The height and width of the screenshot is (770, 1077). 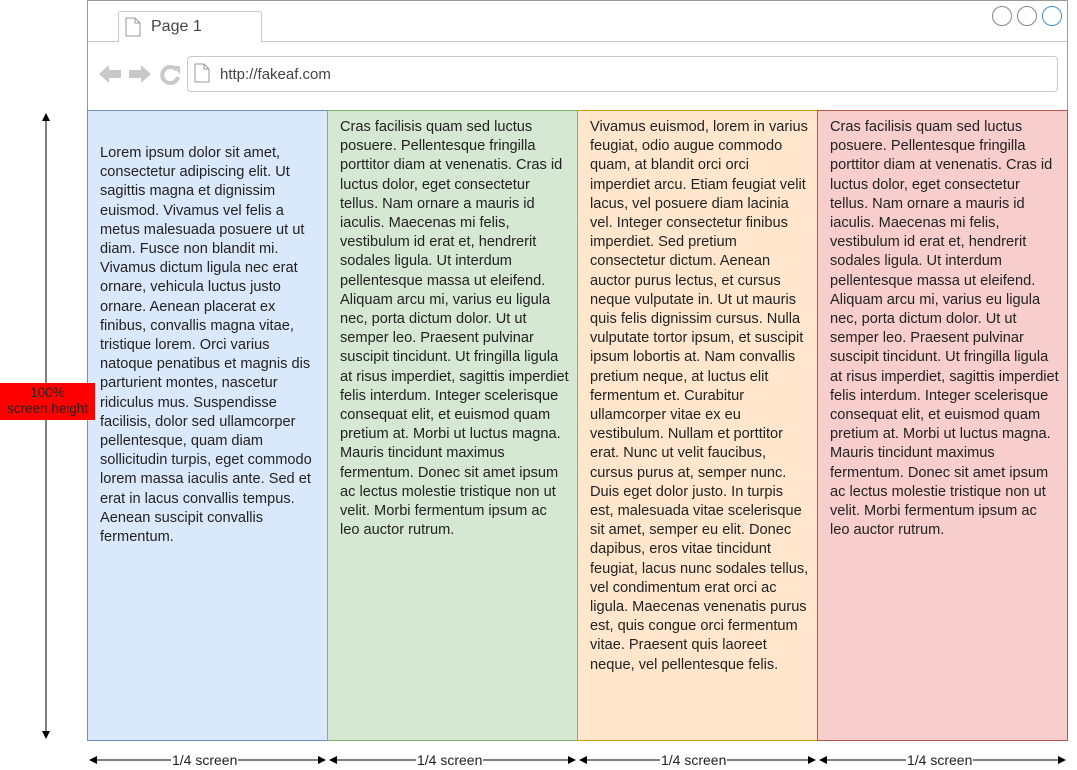 I want to click on back-arrow-icon, so click(x=110, y=74).